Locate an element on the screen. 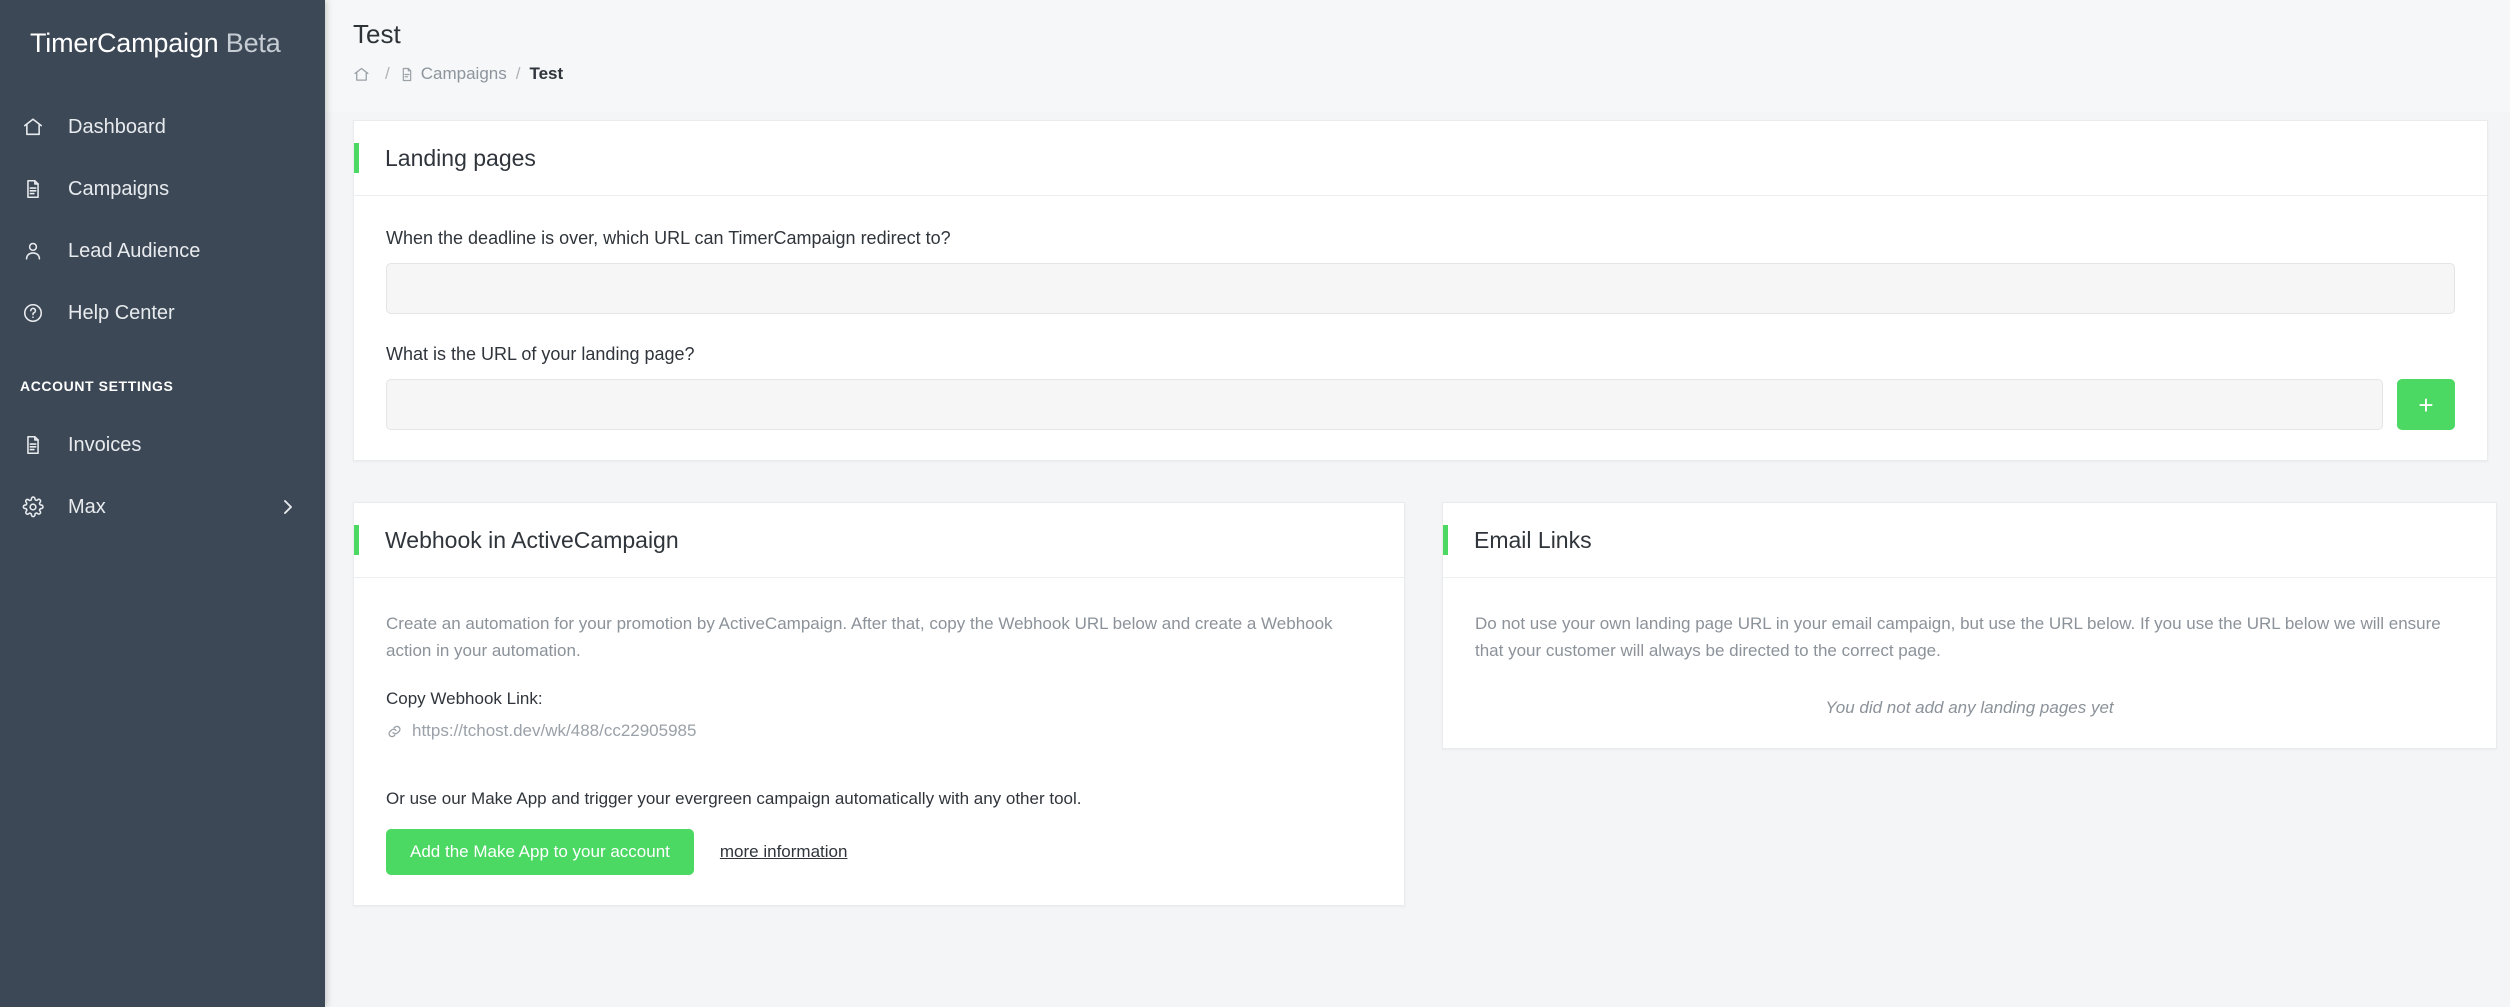 The image size is (2510, 1007). breadcrumb-campaigns-link: Campaigns is located at coordinates (453, 74).